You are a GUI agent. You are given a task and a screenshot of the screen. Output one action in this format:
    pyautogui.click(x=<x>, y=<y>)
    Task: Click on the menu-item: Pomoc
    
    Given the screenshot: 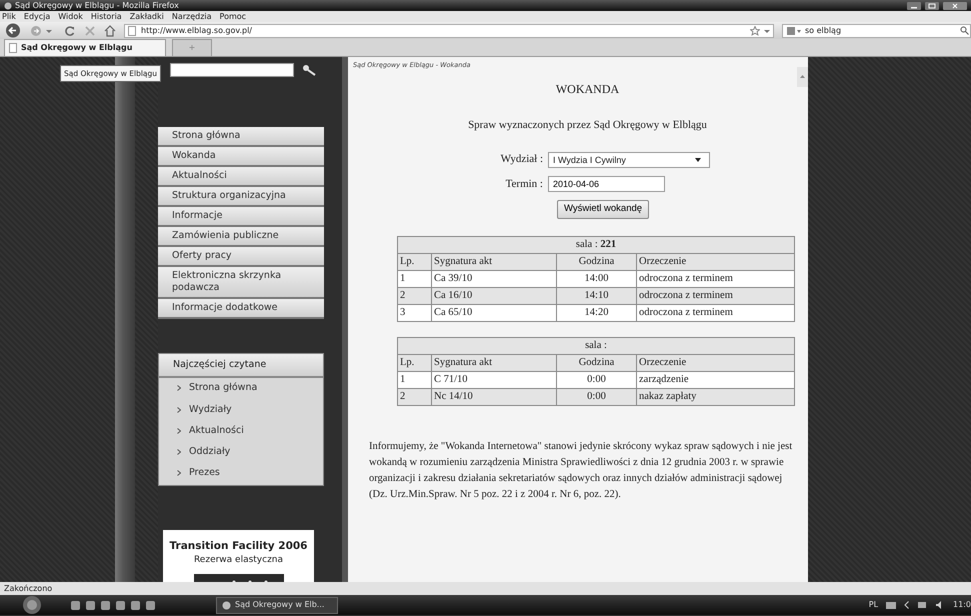 What is the action you would take?
    pyautogui.click(x=233, y=16)
    